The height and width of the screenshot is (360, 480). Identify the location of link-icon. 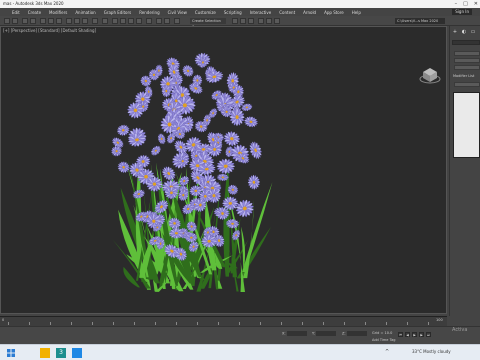
(25, 21).